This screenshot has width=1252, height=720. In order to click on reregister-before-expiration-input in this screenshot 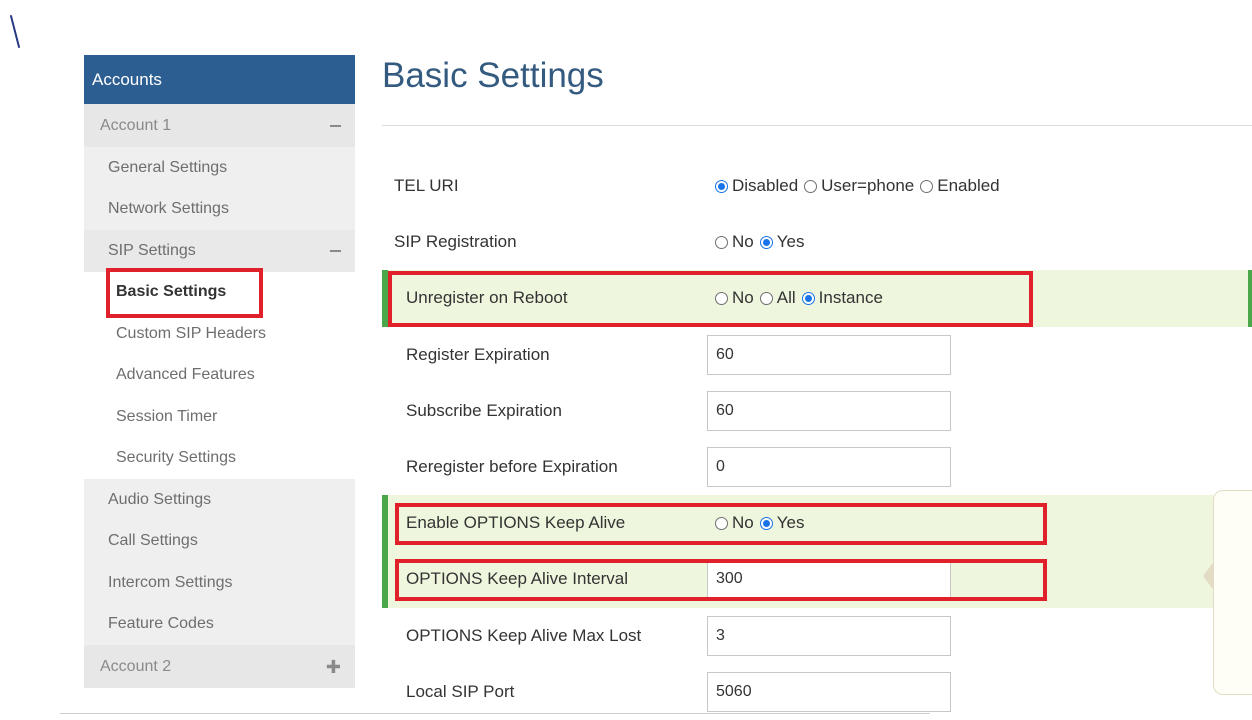, I will do `click(829, 467)`.